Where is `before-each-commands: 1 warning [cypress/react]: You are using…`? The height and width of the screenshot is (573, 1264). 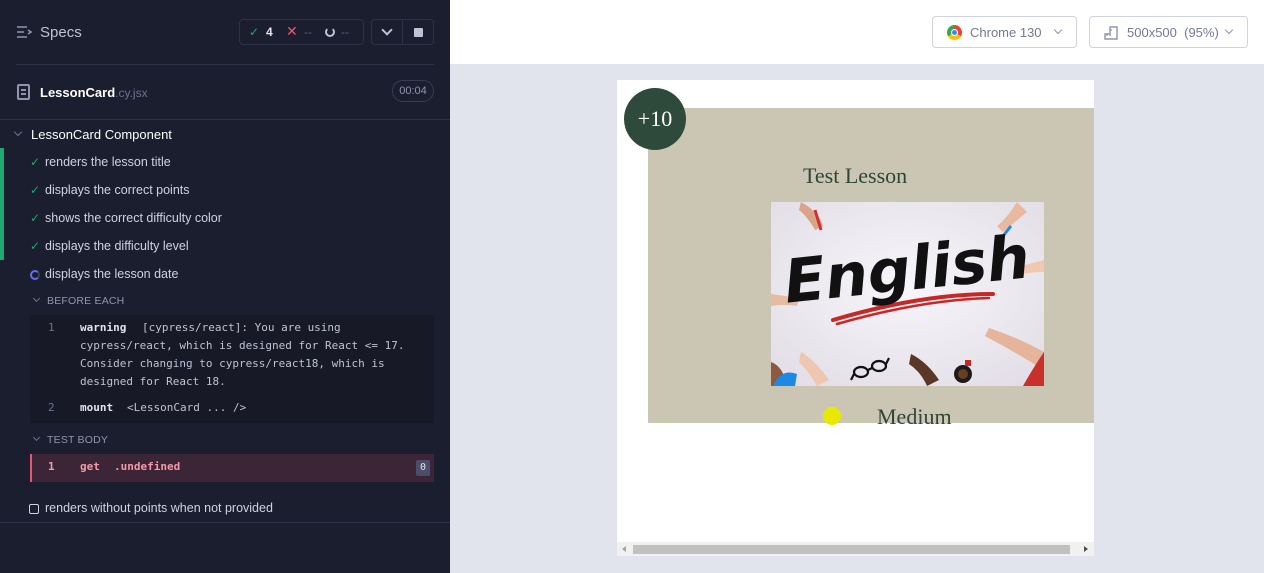
before-each-commands: 1 warning [cypress/react]: You are using… is located at coordinates (232, 369).